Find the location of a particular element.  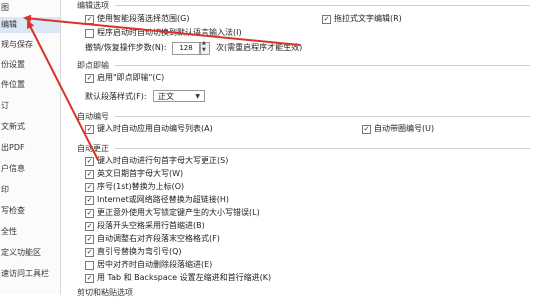

drag-drop-checkbox: ✓ is located at coordinates (326, 19).